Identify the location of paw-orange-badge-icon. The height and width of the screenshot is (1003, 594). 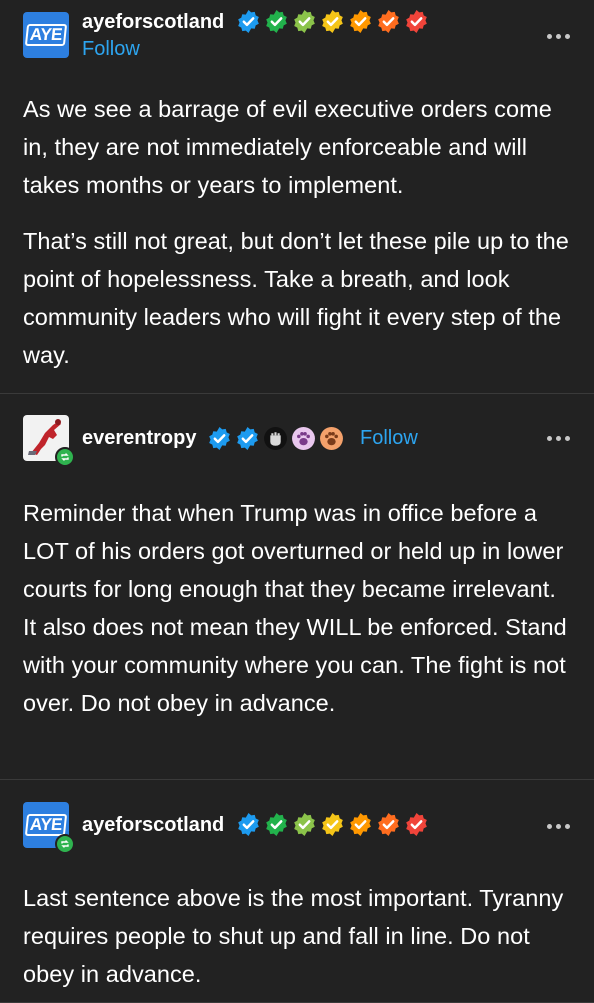
(331, 438).